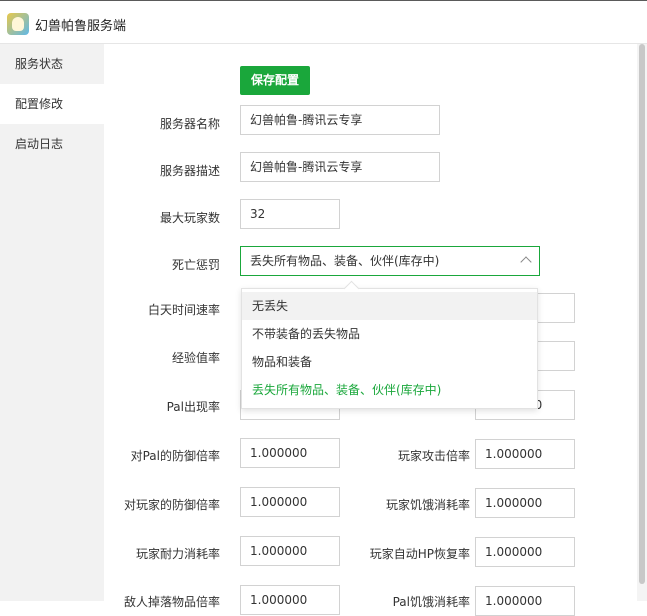  Describe the element at coordinates (427, 505) in the screenshot. I see `player-hunger-label: 玩家饥饿消耗率` at that location.